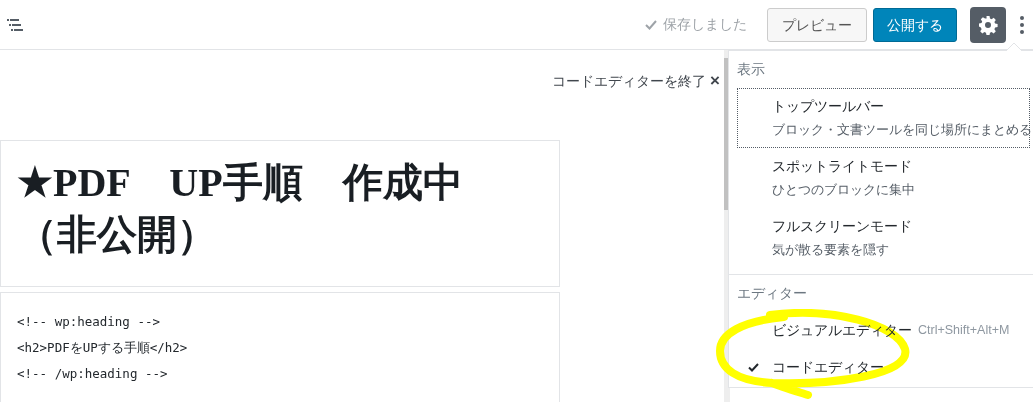  I want to click on section-label: 表示, so click(751, 69).